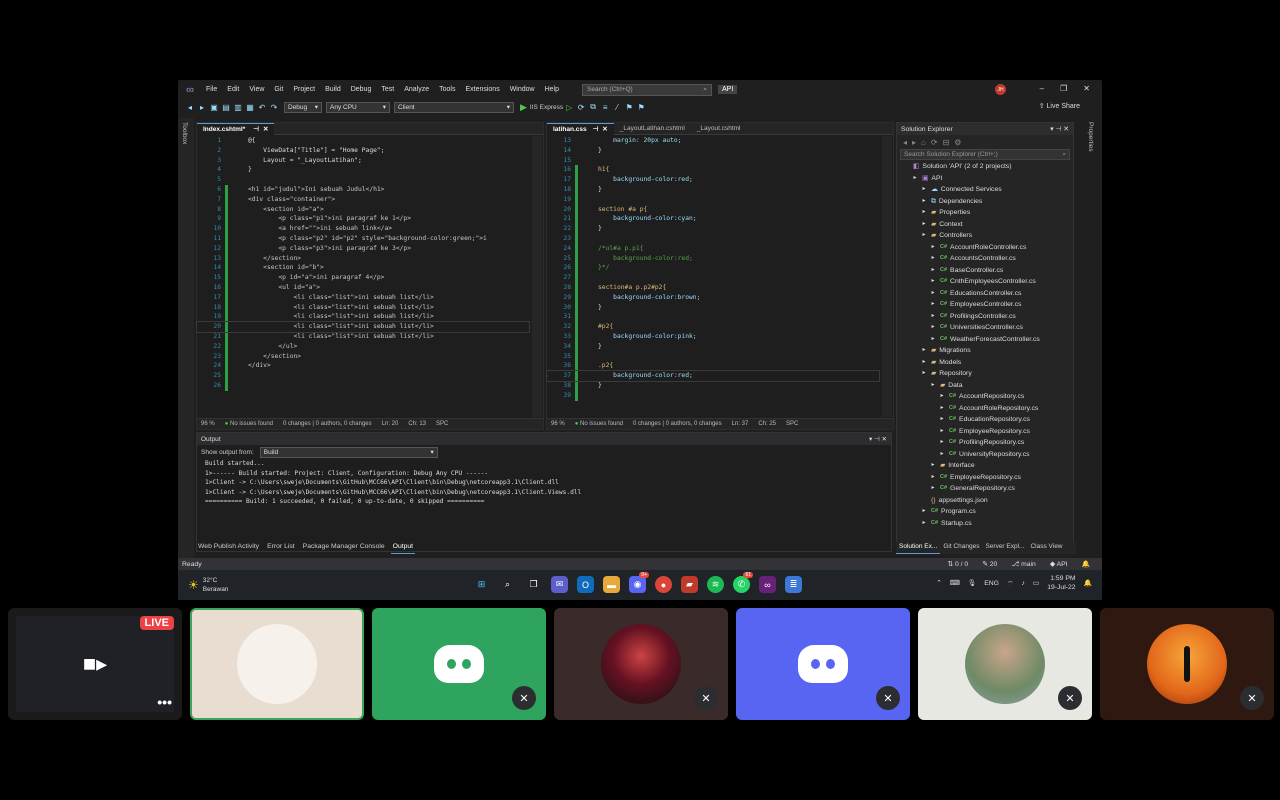 The height and width of the screenshot is (800, 1280). I want to click on chevron-down-icon: ▾, so click(870, 439).